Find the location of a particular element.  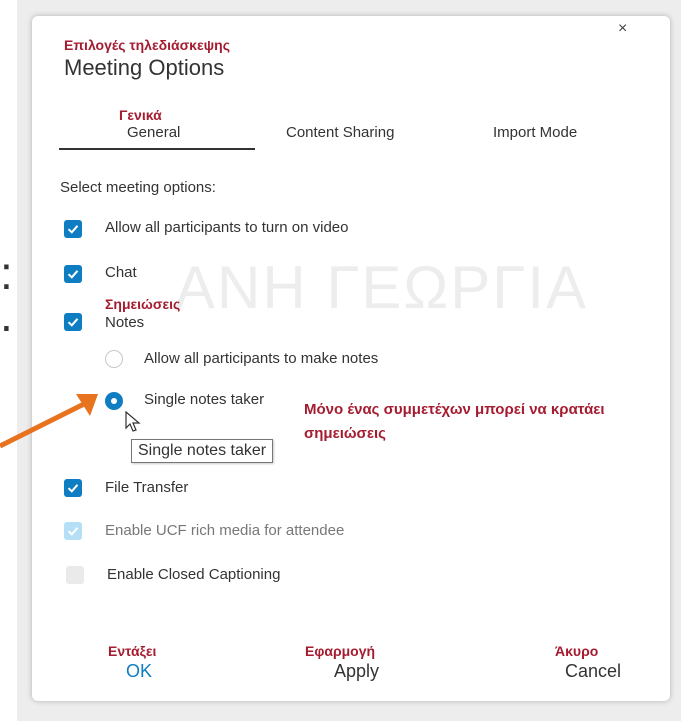

chat-checkbox is located at coordinates (73, 274).